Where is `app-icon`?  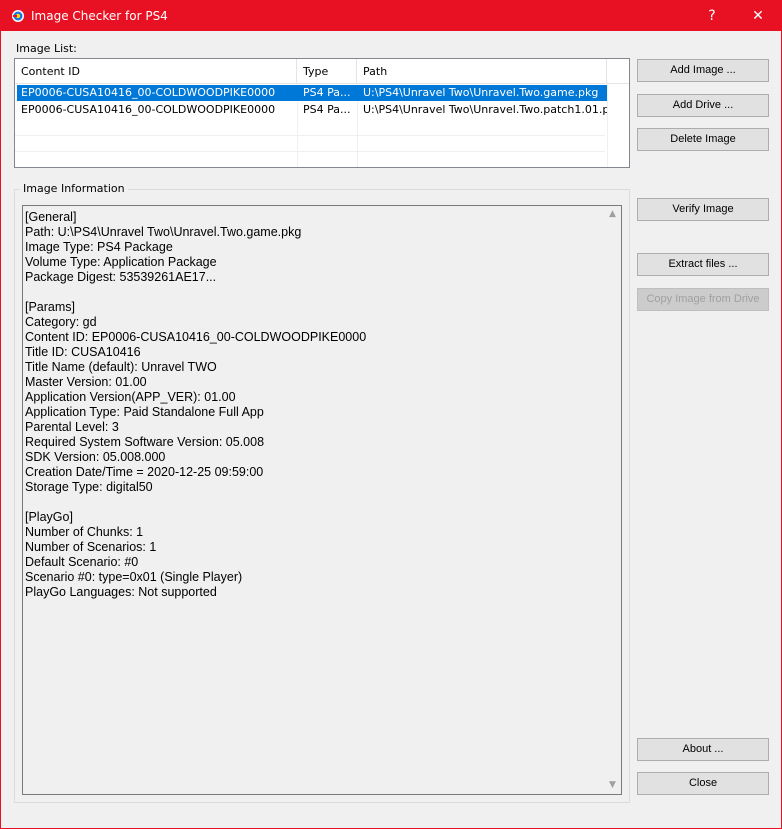
app-icon is located at coordinates (18, 16).